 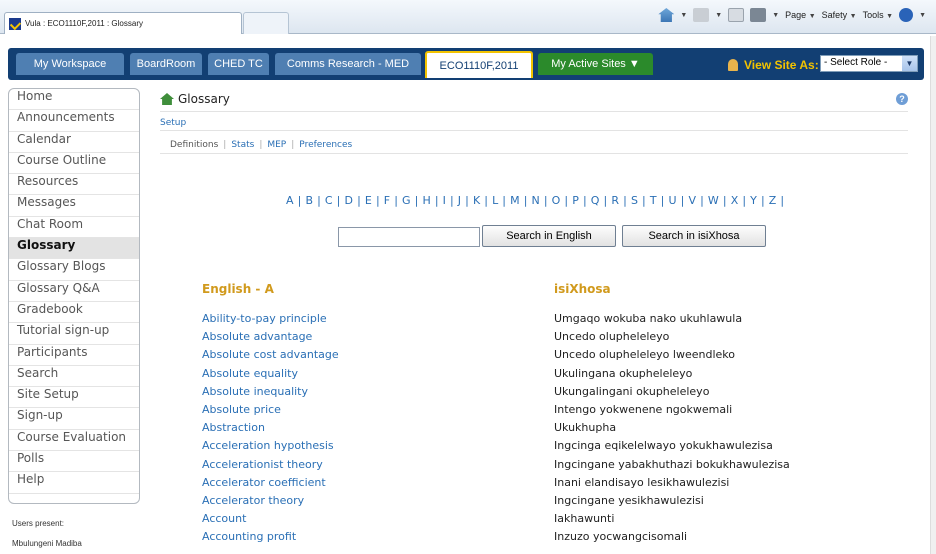 What do you see at coordinates (270, 448) in the screenshot?
I see `english-term-link: Acceleration hypothesis` at bounding box center [270, 448].